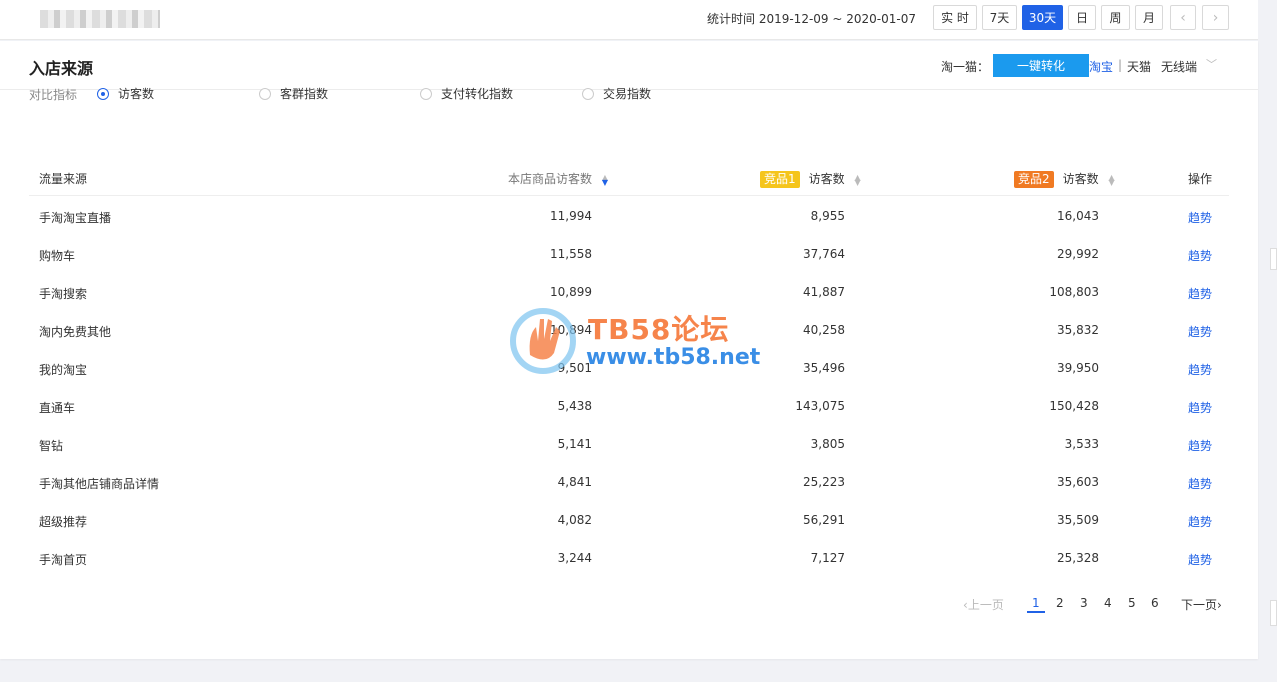  What do you see at coordinates (1149, 17) in the screenshot?
I see `range-month-button: 月` at bounding box center [1149, 17].